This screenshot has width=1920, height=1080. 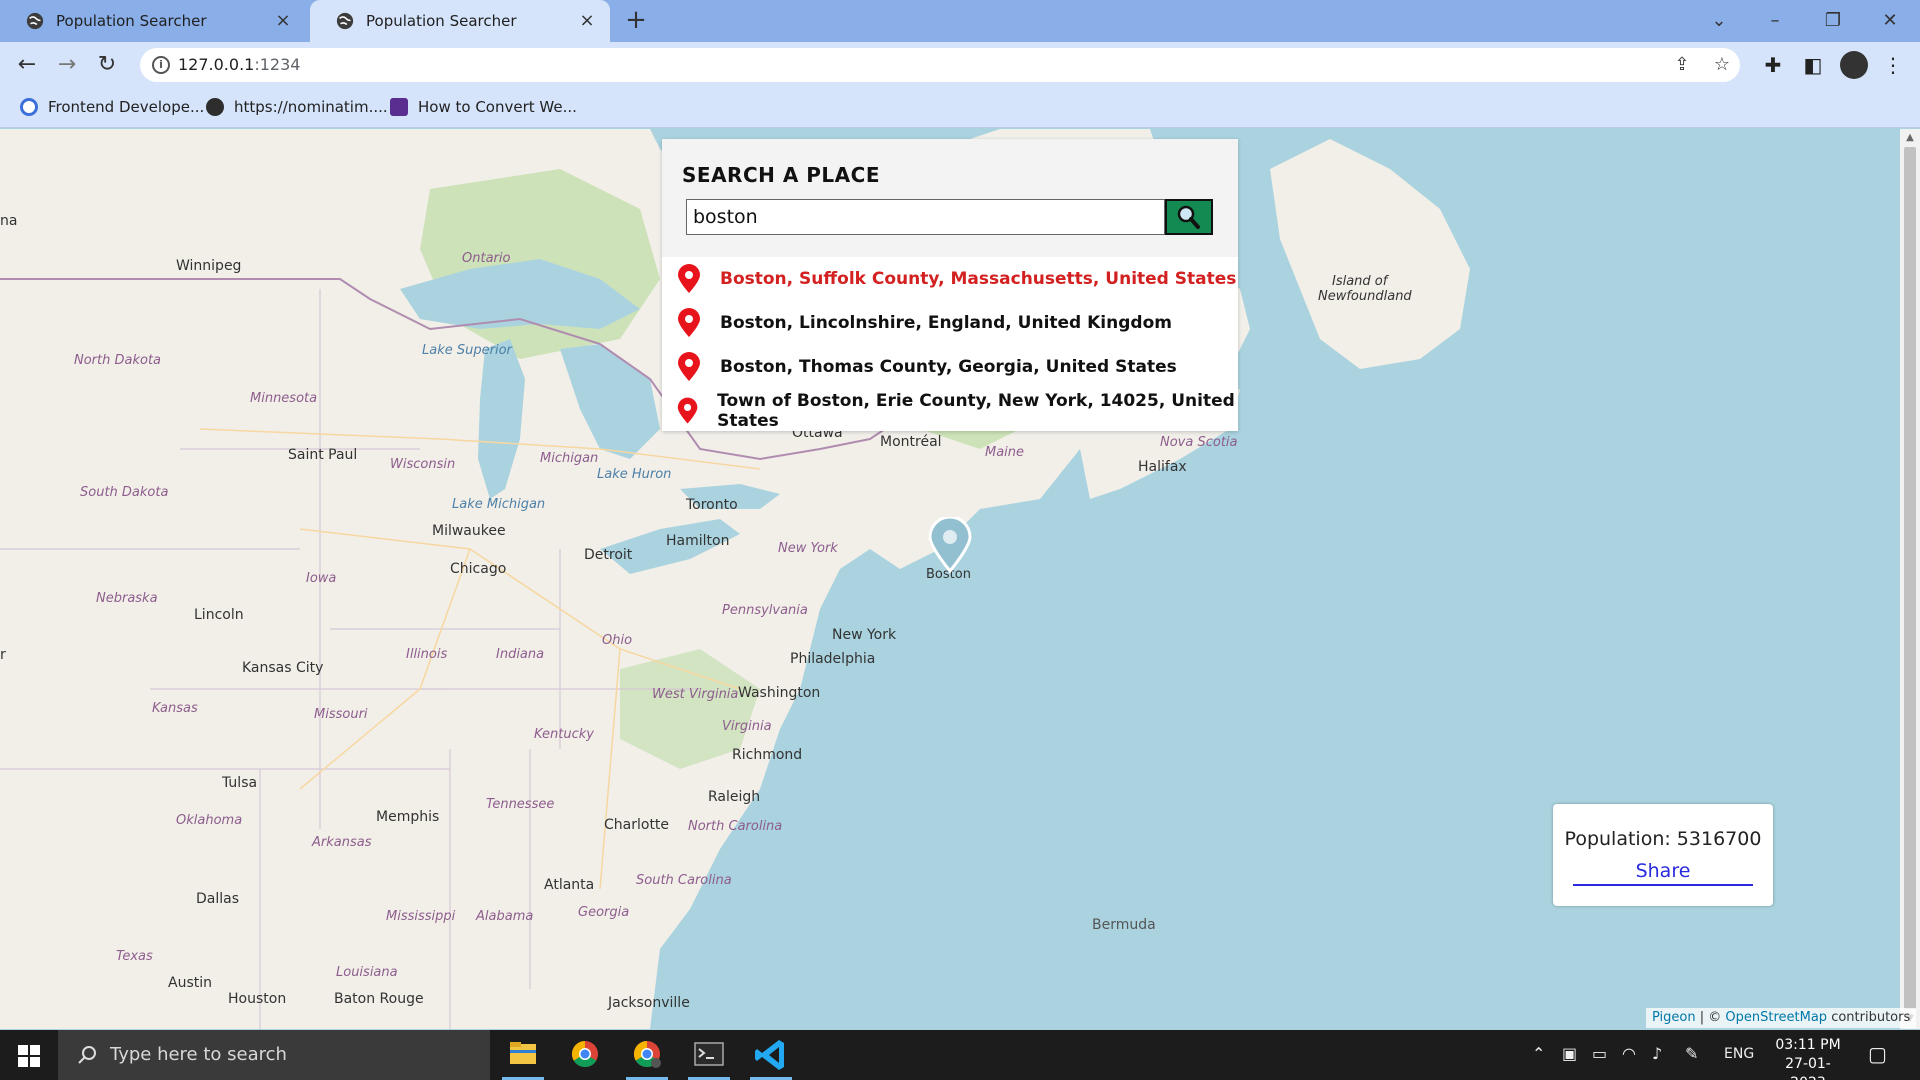 I want to click on map-label: Kentucky, so click(x=564, y=734).